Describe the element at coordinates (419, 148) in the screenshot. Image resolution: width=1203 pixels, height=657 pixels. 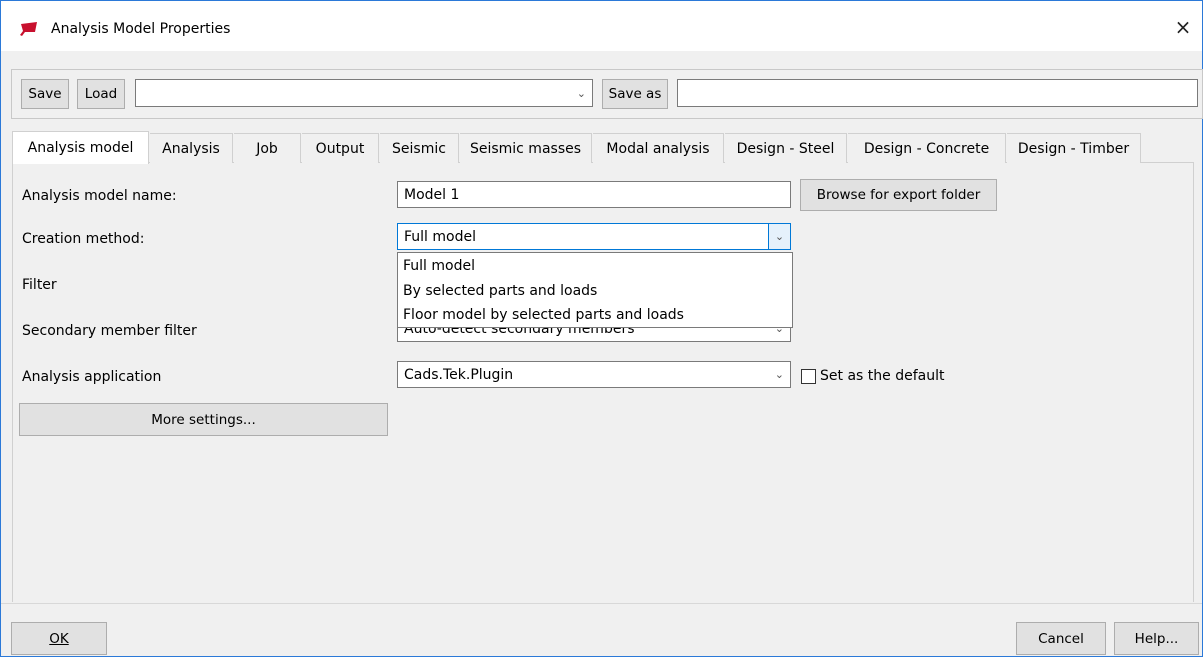
I see `tab-seismic: Seismic` at that location.